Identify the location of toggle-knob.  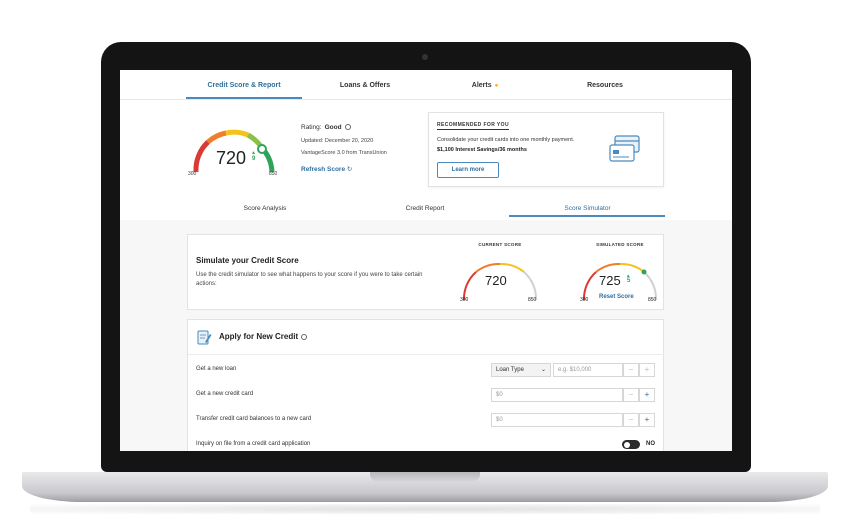
(626, 444).